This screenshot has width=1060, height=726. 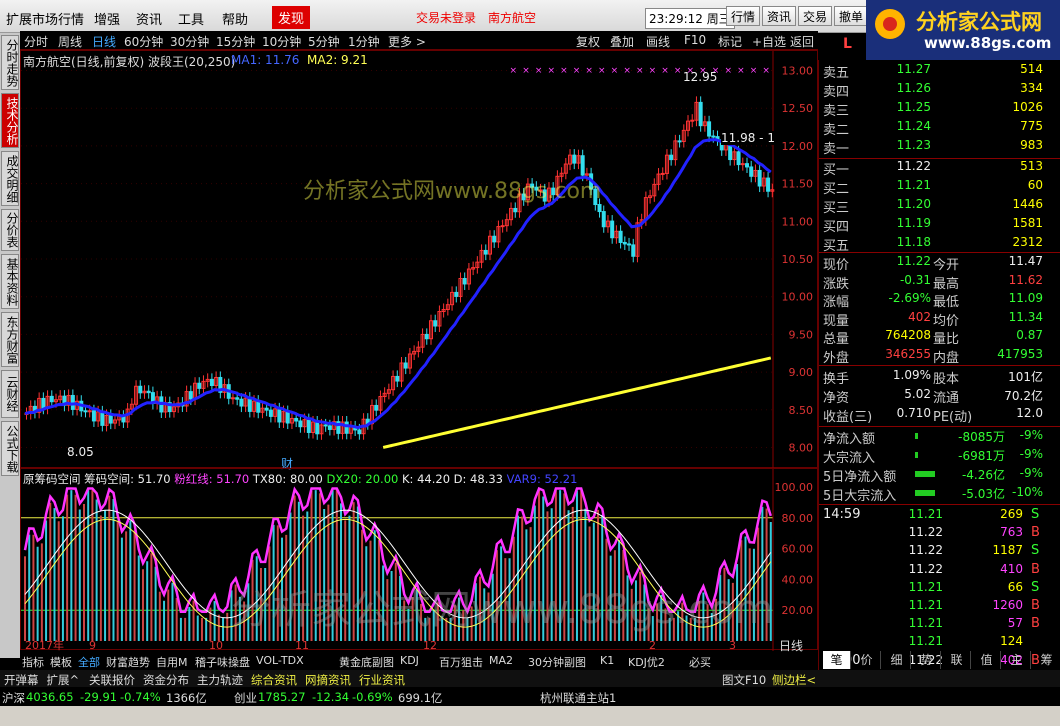 What do you see at coordinates (220, 680) in the screenshot?
I see `function-bar-item: 主力轨迹` at bounding box center [220, 680].